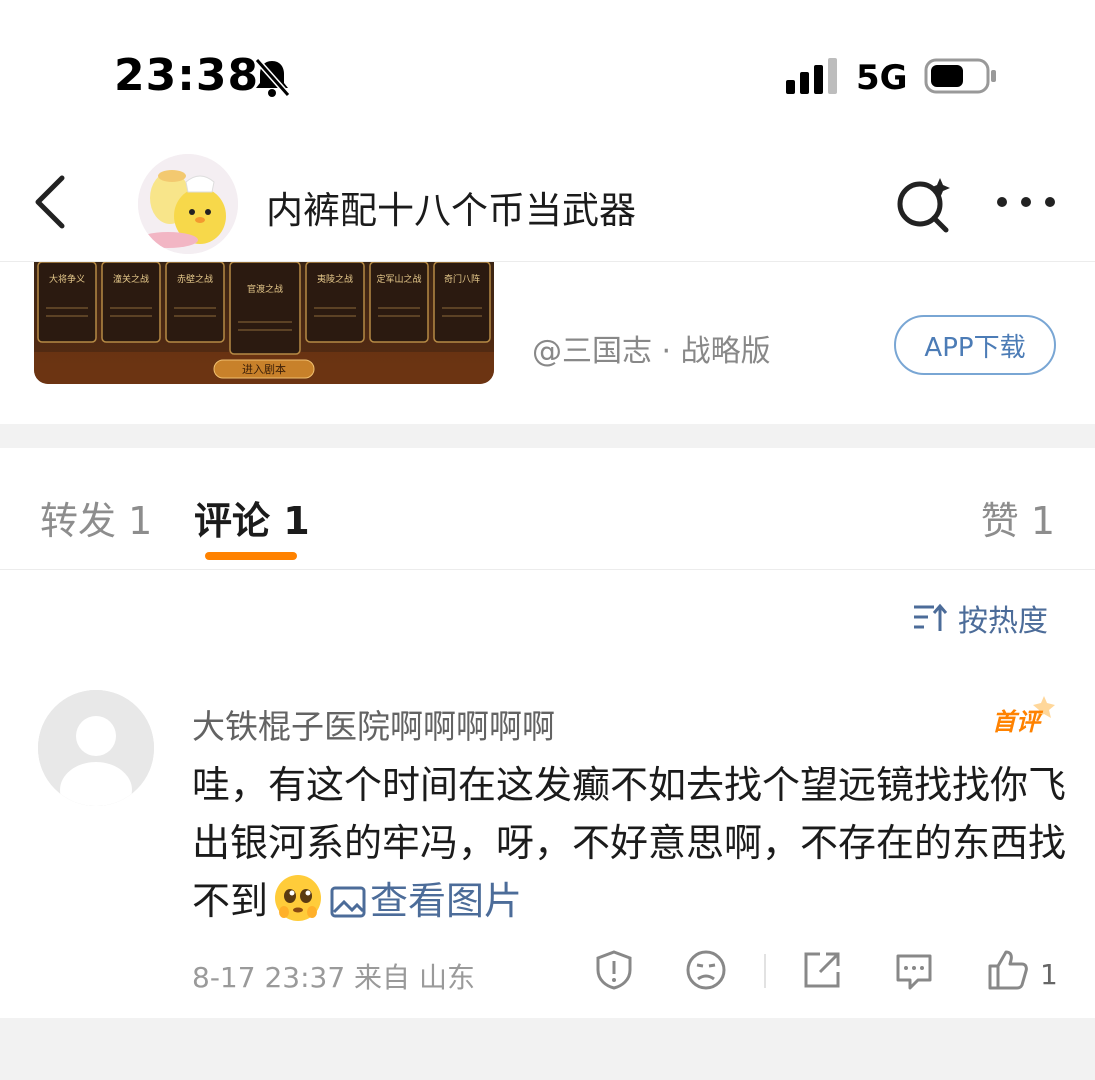 The image size is (1095, 1080). I want to click on reply-icon, so click(914, 970).